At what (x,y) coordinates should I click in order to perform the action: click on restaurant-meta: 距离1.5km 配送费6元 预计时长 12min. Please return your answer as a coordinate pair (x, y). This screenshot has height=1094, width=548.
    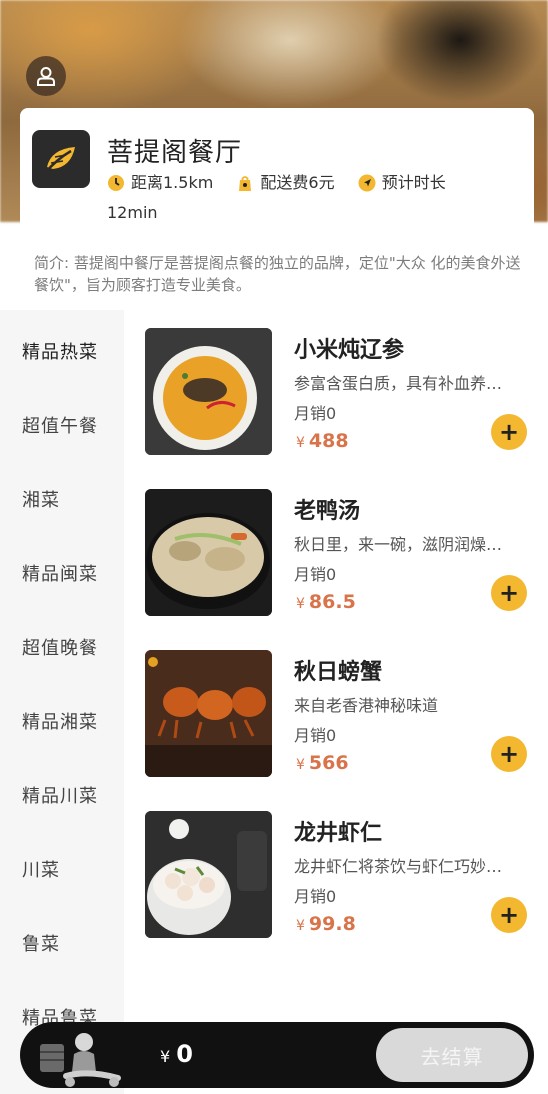
    Looking at the image, I should click on (312, 198).